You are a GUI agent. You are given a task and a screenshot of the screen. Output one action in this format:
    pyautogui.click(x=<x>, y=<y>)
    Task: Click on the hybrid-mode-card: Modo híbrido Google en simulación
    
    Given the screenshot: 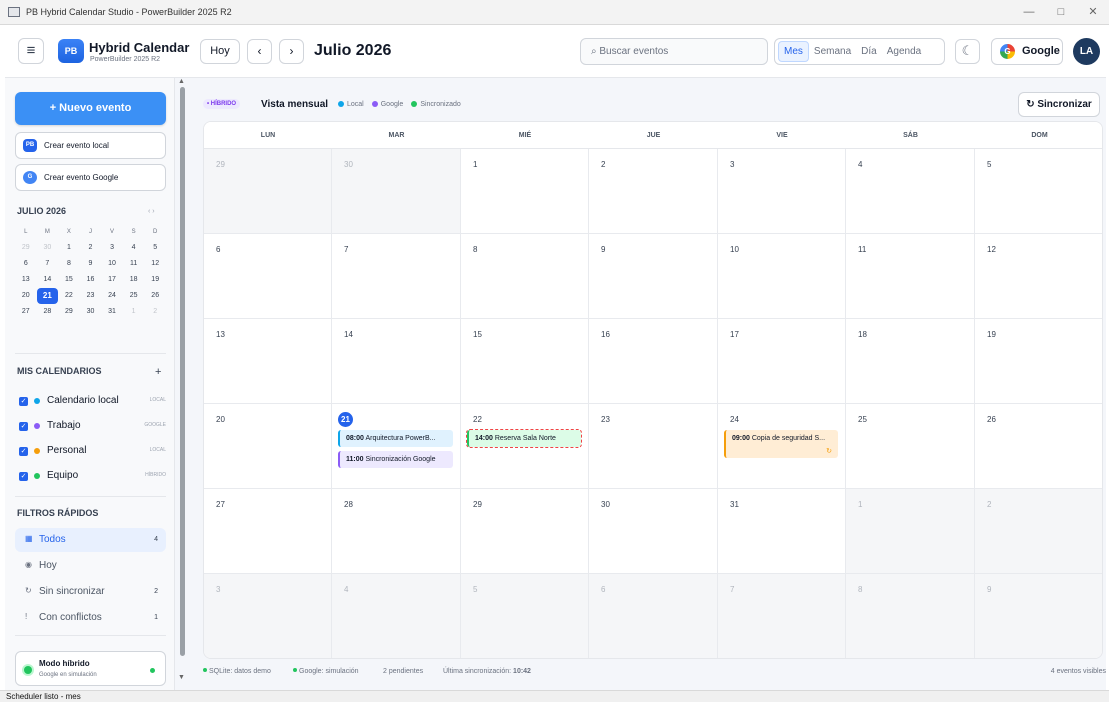 What is the action you would take?
    pyautogui.click(x=90, y=668)
    